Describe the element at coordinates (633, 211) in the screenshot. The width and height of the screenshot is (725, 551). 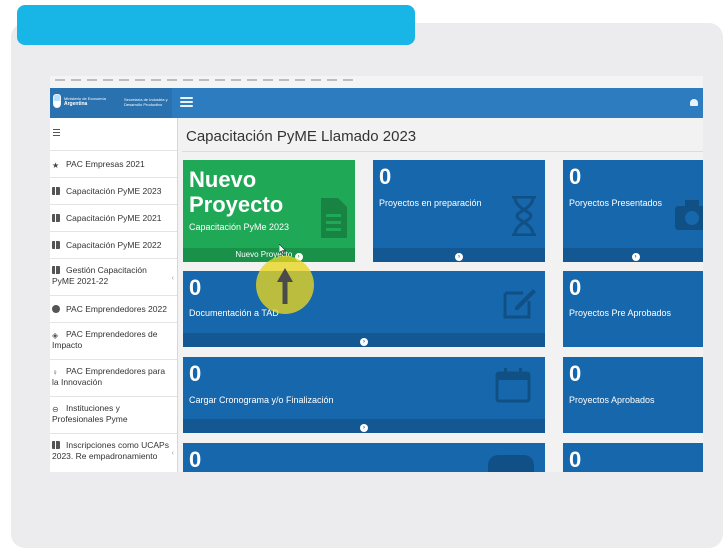
I see `tile-proyectos-presentados: 0 Poryectos Presentados ›` at that location.